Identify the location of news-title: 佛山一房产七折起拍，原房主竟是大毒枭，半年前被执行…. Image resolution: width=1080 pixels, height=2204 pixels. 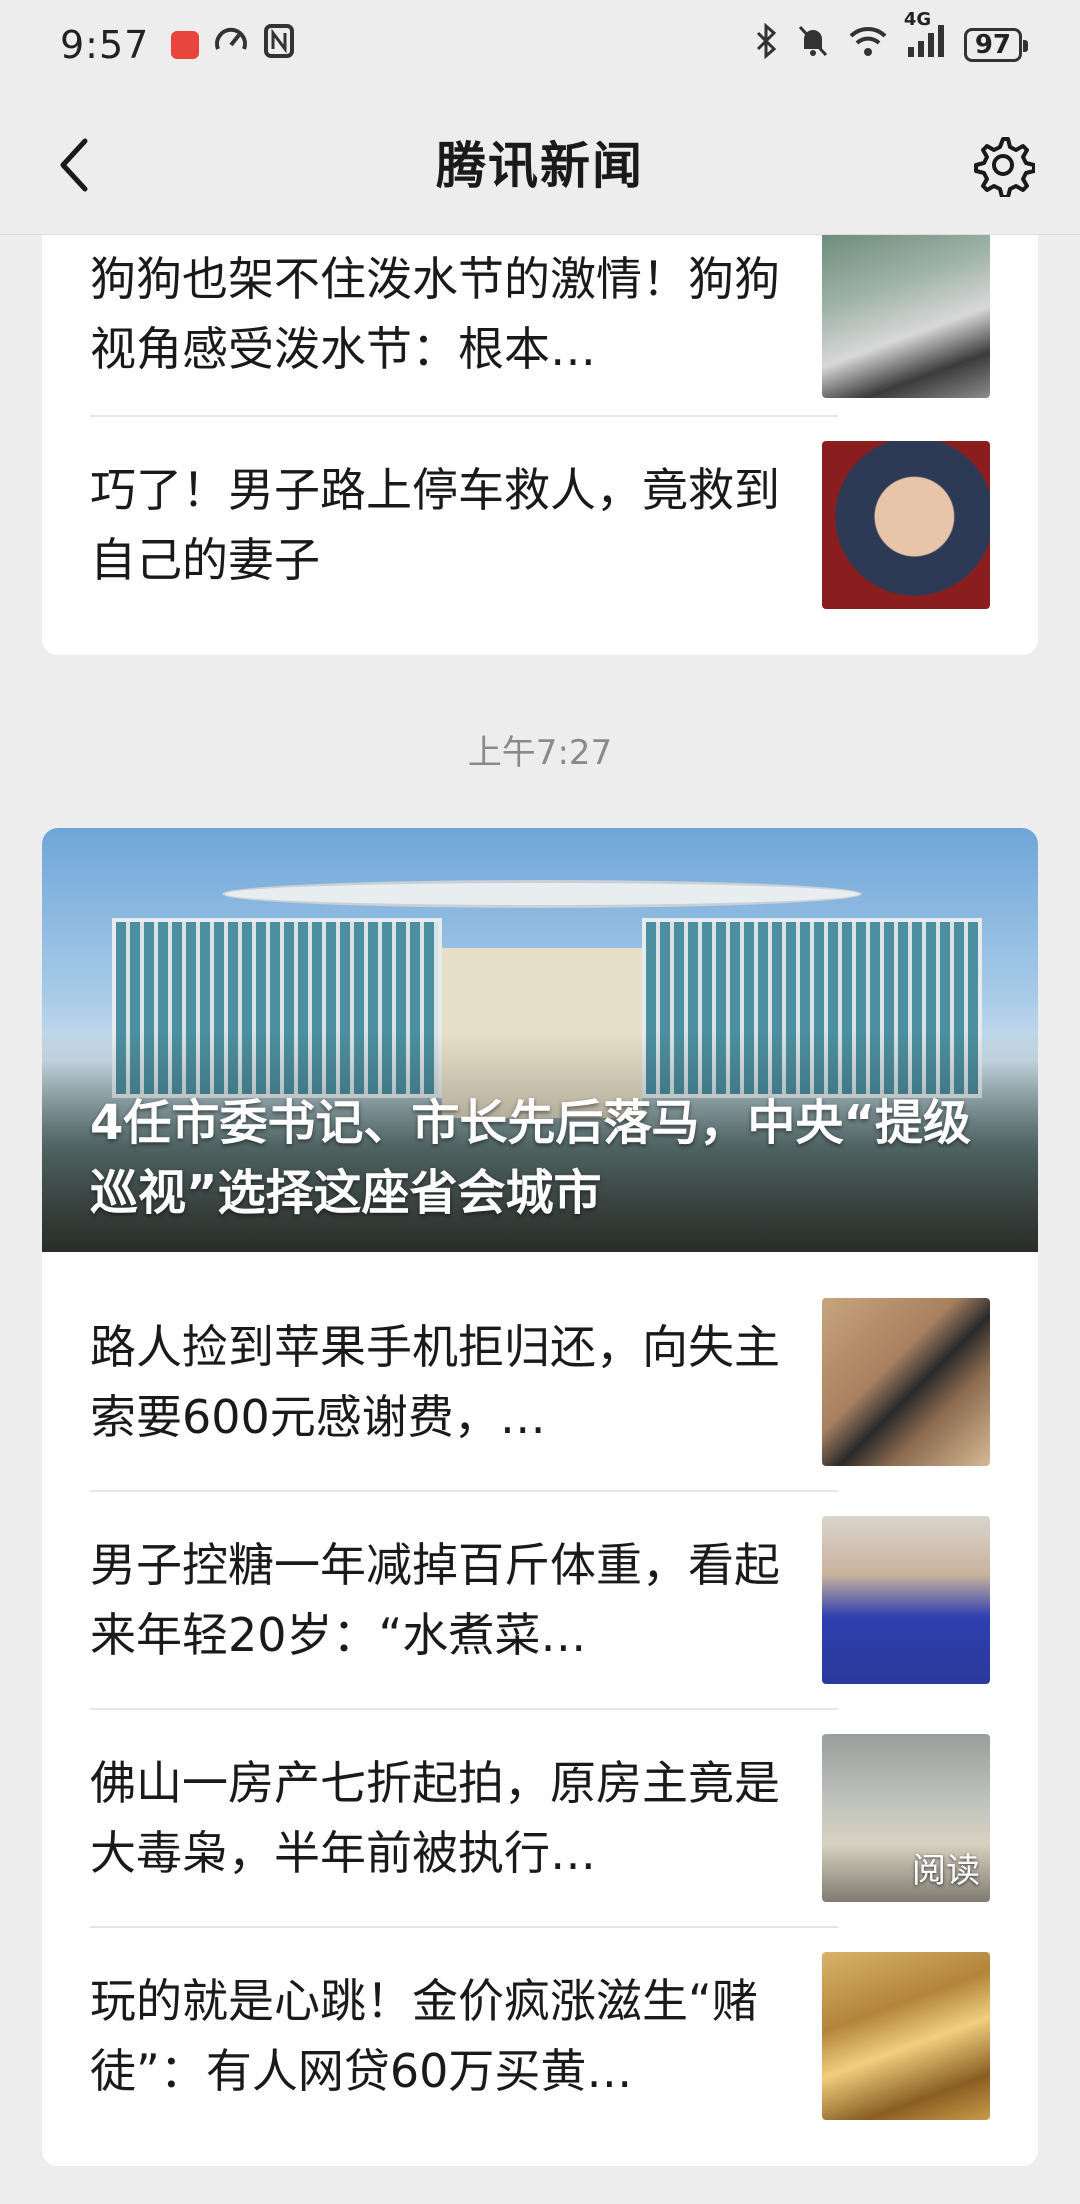
(435, 1818).